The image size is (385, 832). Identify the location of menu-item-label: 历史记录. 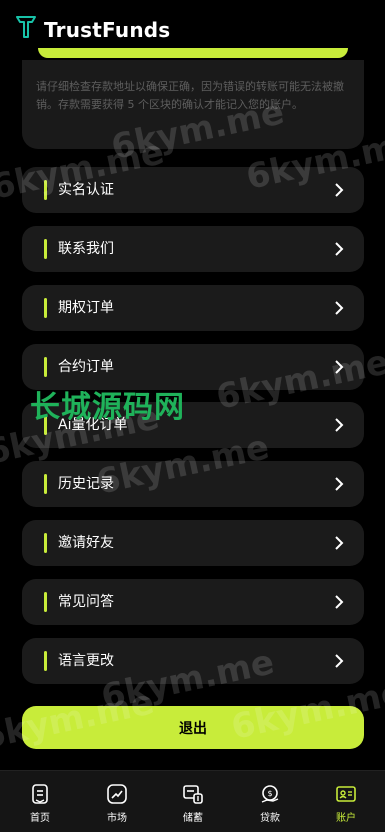
(86, 484).